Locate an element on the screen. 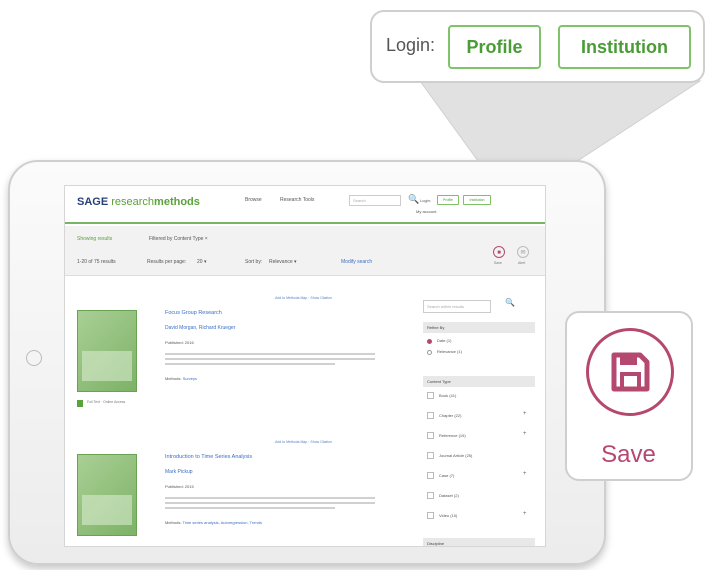  nav-research-tools: Research Tools is located at coordinates (297, 200).